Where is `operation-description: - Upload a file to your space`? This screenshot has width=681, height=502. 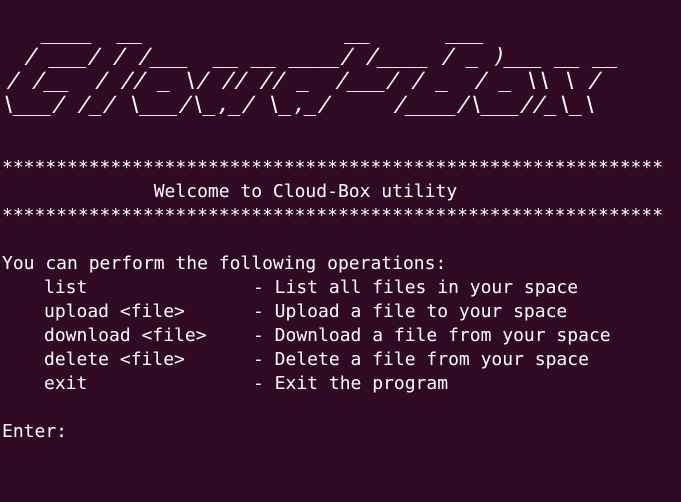 operation-description: - Upload a file to your space is located at coordinates (410, 311).